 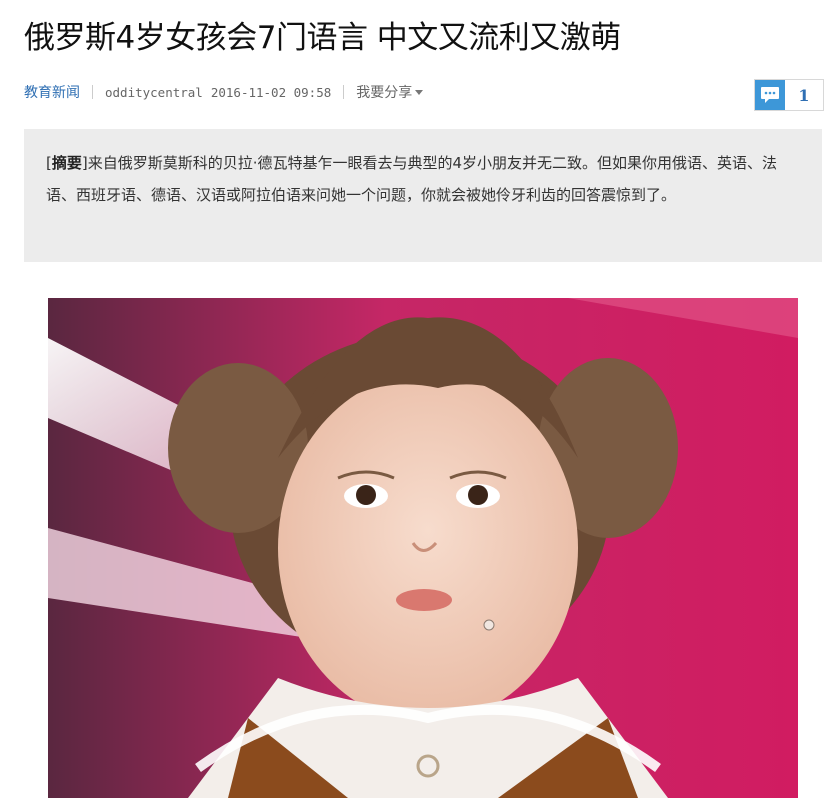 What do you see at coordinates (804, 95) in the screenshot?
I see `comment-count: 1` at bounding box center [804, 95].